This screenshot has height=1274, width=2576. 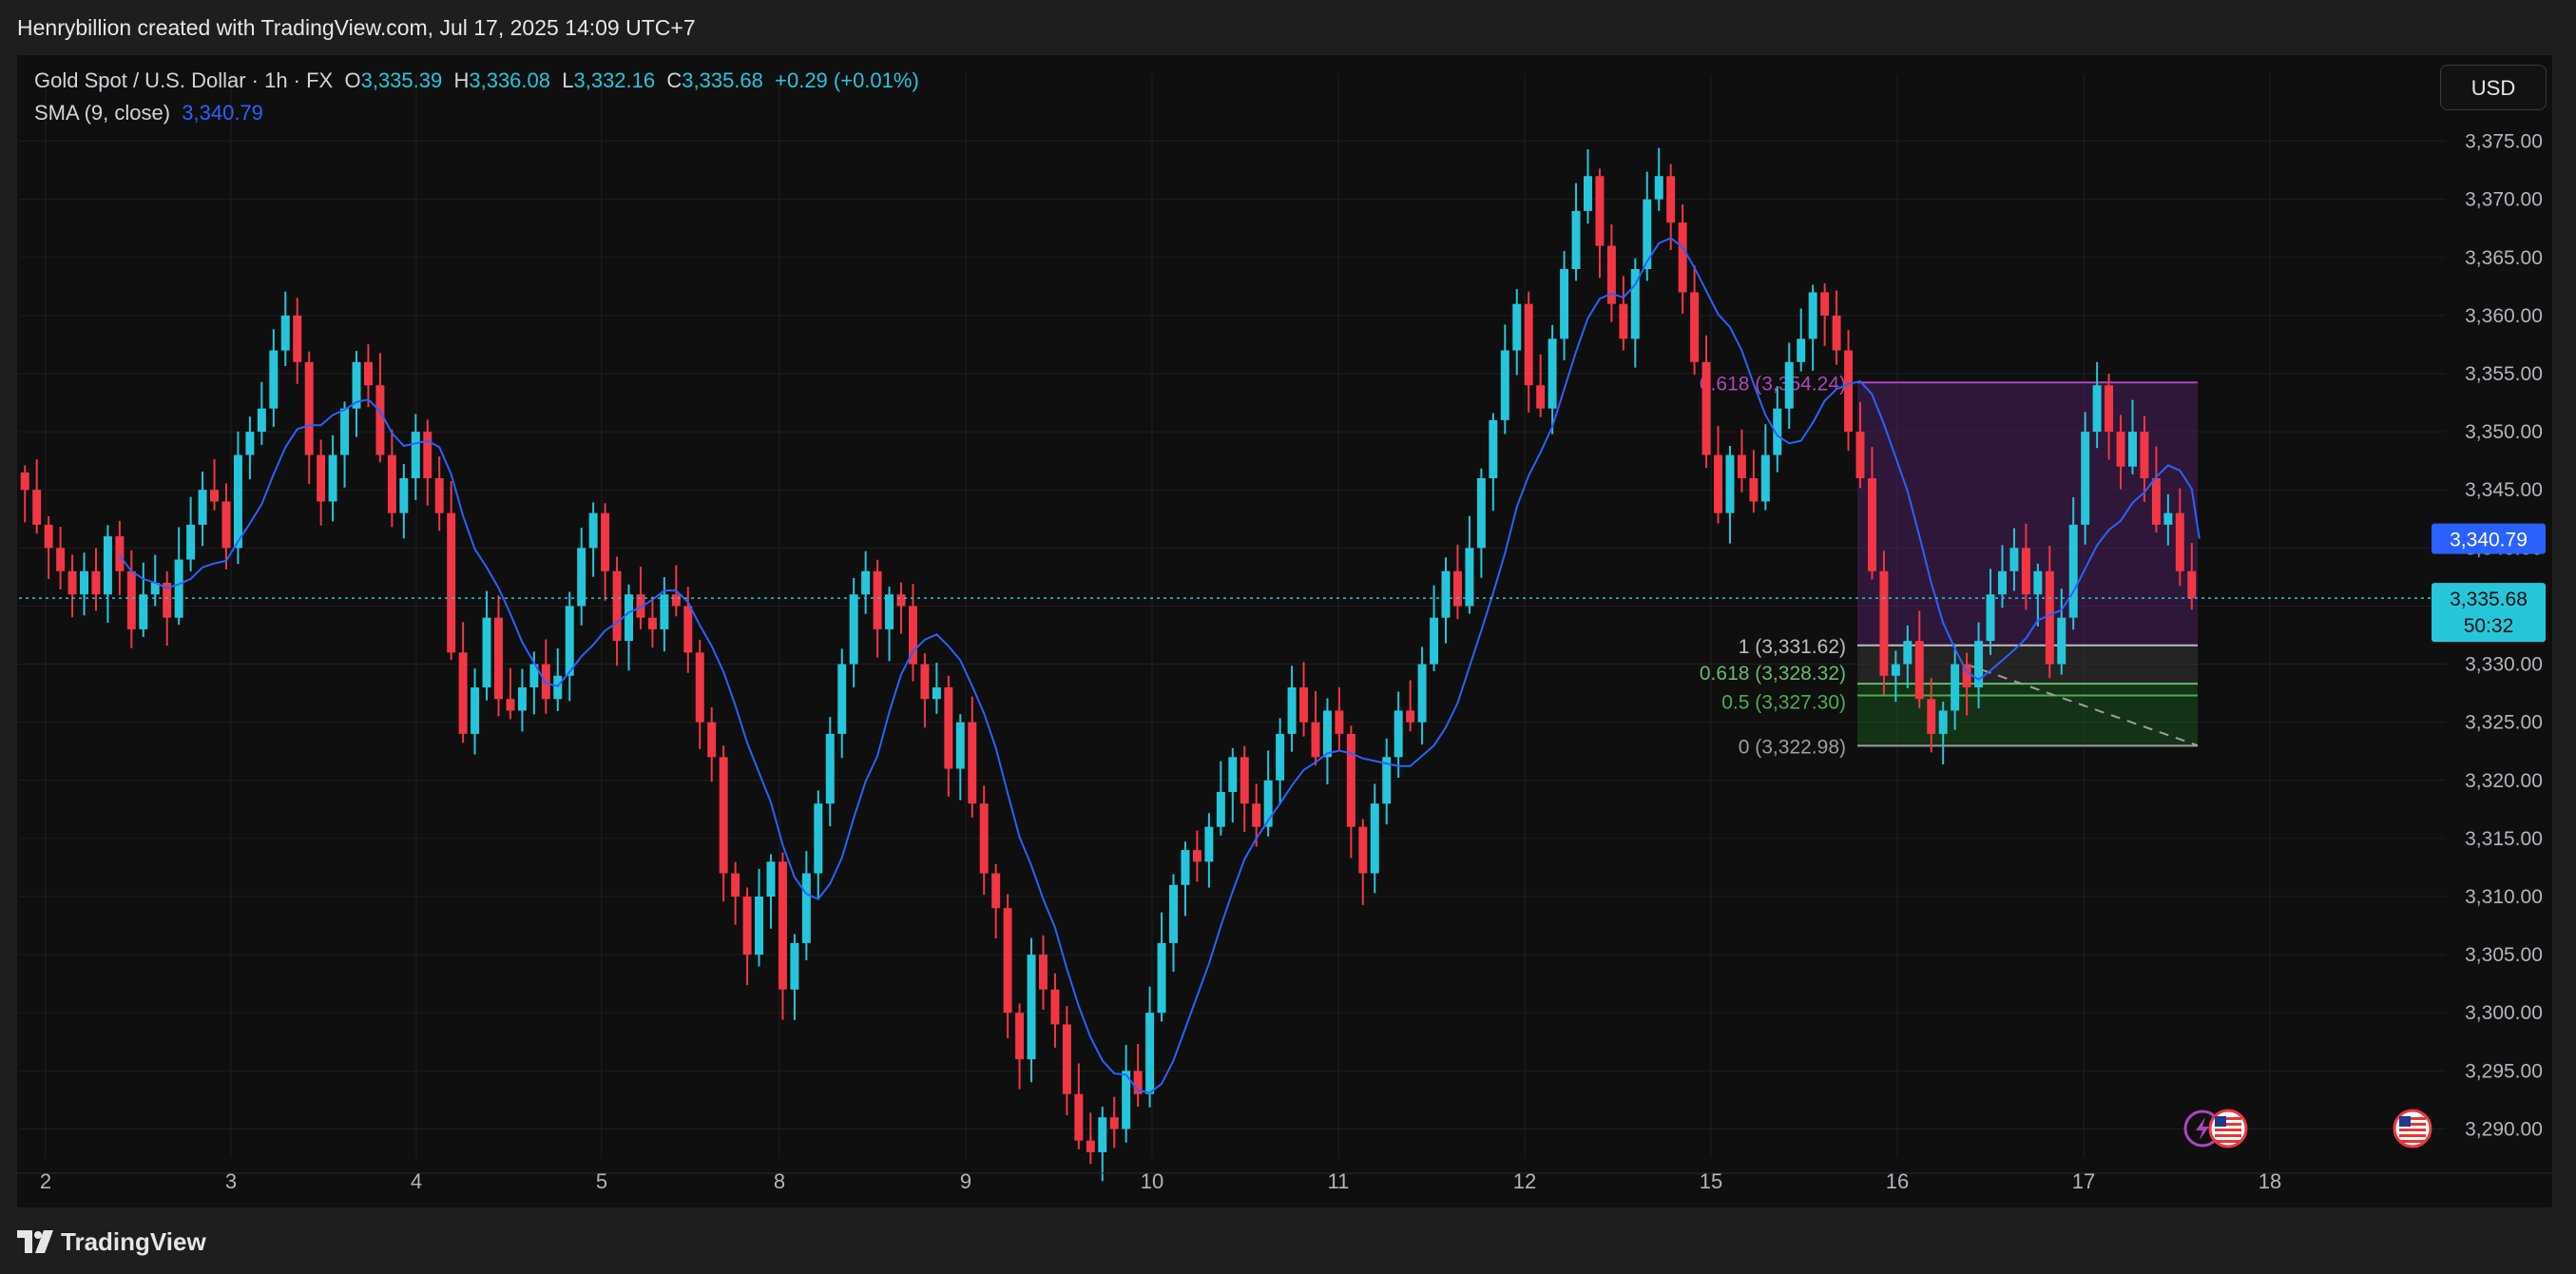 What do you see at coordinates (1773, 384) in the screenshot?
I see `fib-level-top-label: 0.618 (3,354.24)` at bounding box center [1773, 384].